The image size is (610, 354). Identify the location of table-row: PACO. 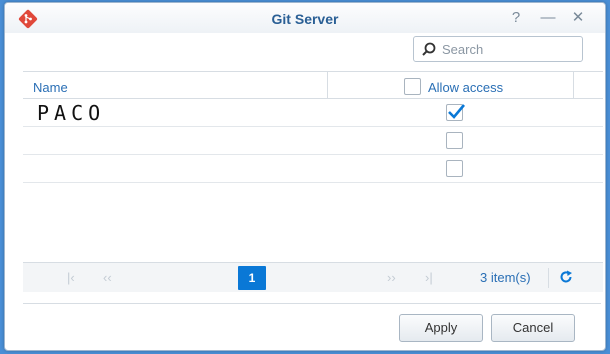
(313, 113).